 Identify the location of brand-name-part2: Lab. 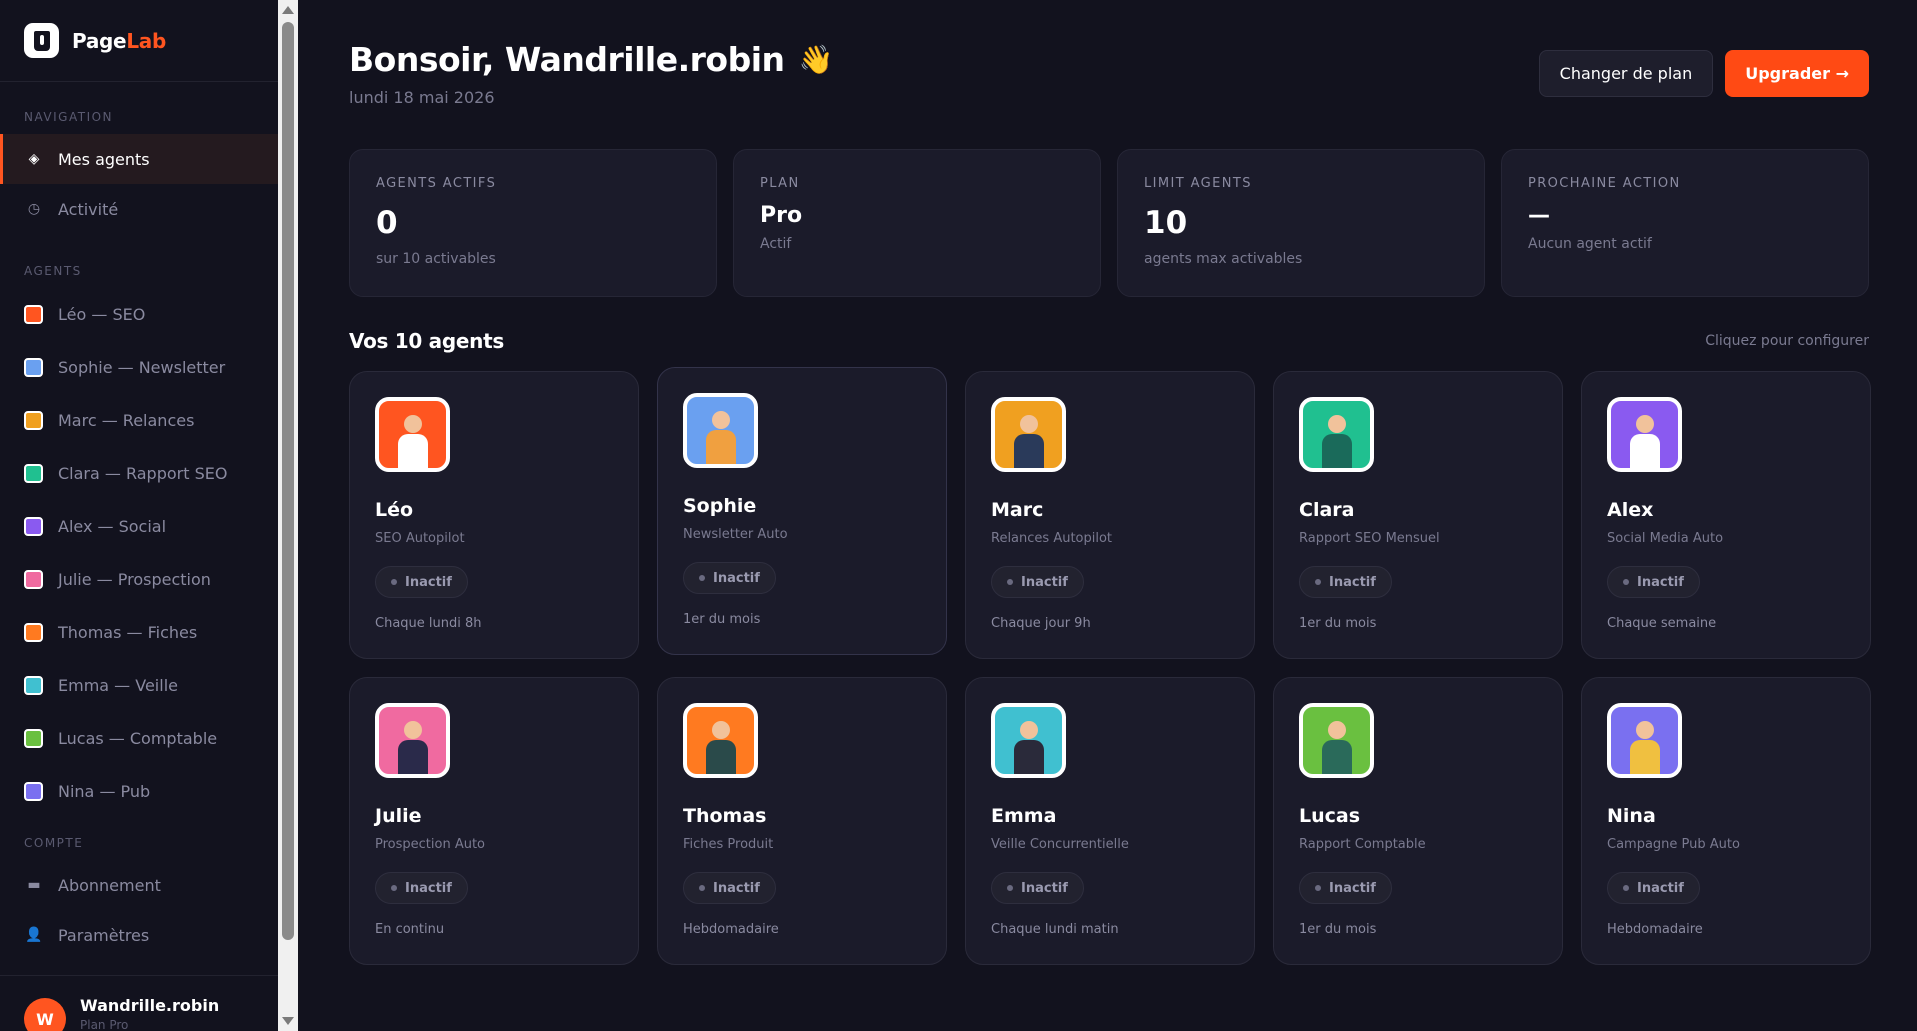
(146, 40).